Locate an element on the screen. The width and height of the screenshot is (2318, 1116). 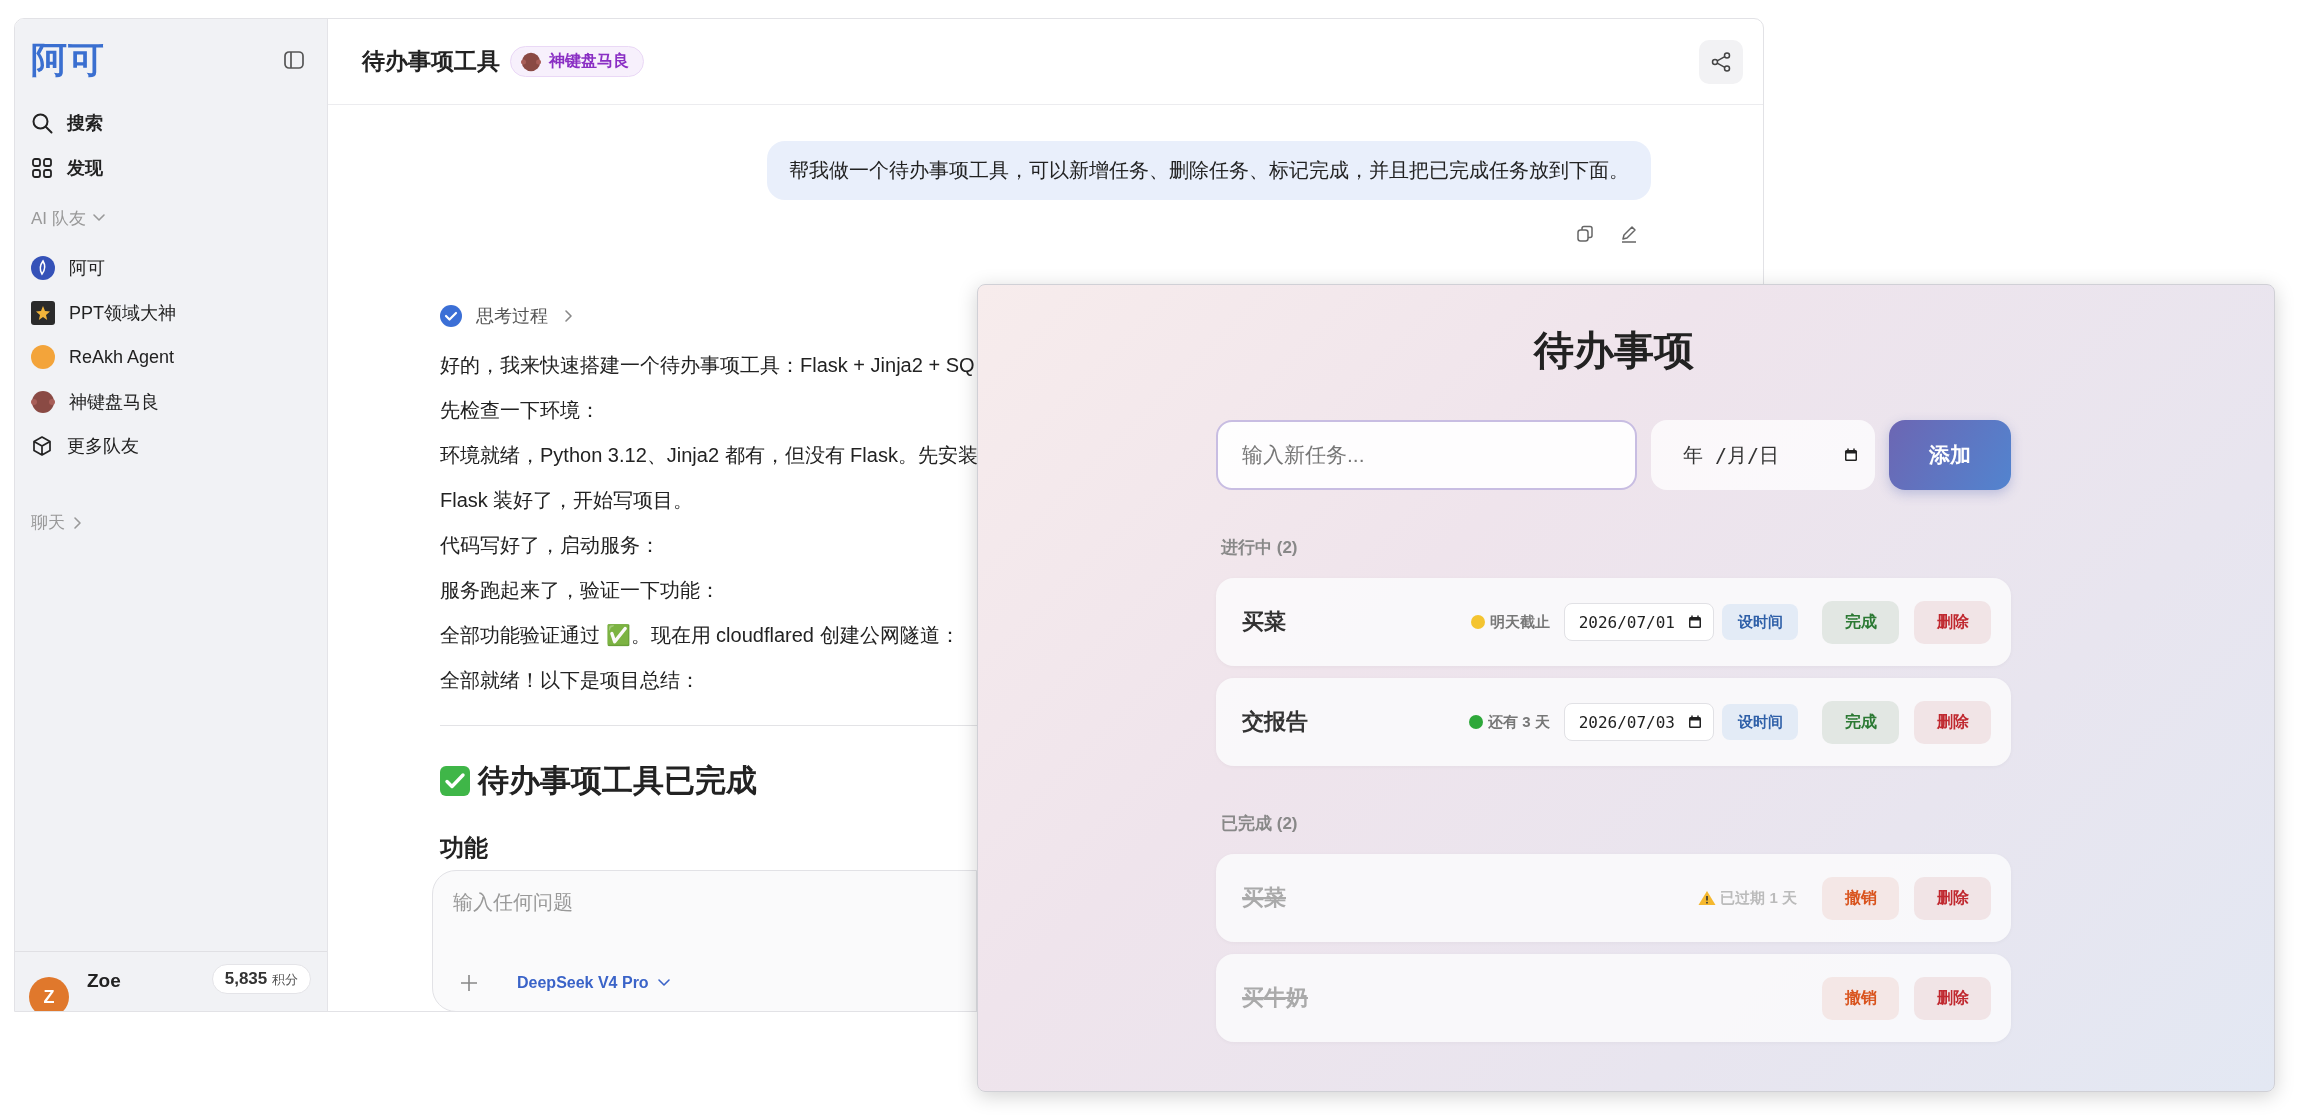
user-message: 帮我做一个待办事项工具，可以新增任务、删除任务、标记完成，并且把已完成任务放到下面。 is located at coordinates (1209, 170).